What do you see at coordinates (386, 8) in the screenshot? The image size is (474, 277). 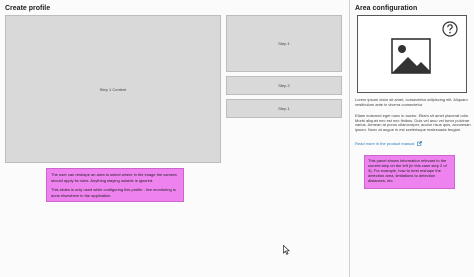 I see `side-panel-title: Area configuration` at bounding box center [386, 8].